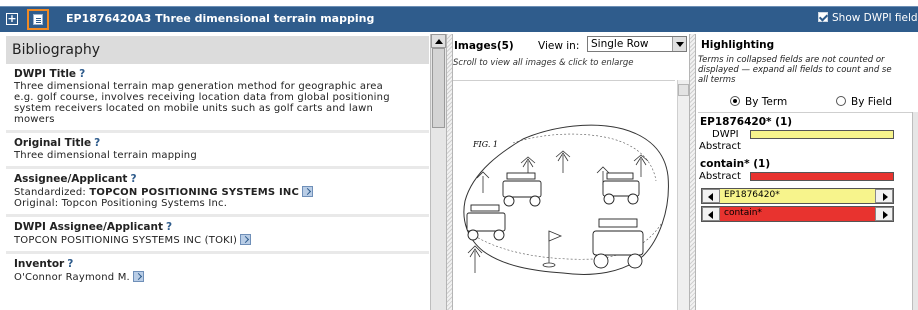 The width and height of the screenshot is (918, 310). What do you see at coordinates (89, 227) in the screenshot?
I see `dwpi-assignee-label: DWPI Assignee/Applicant` at bounding box center [89, 227].